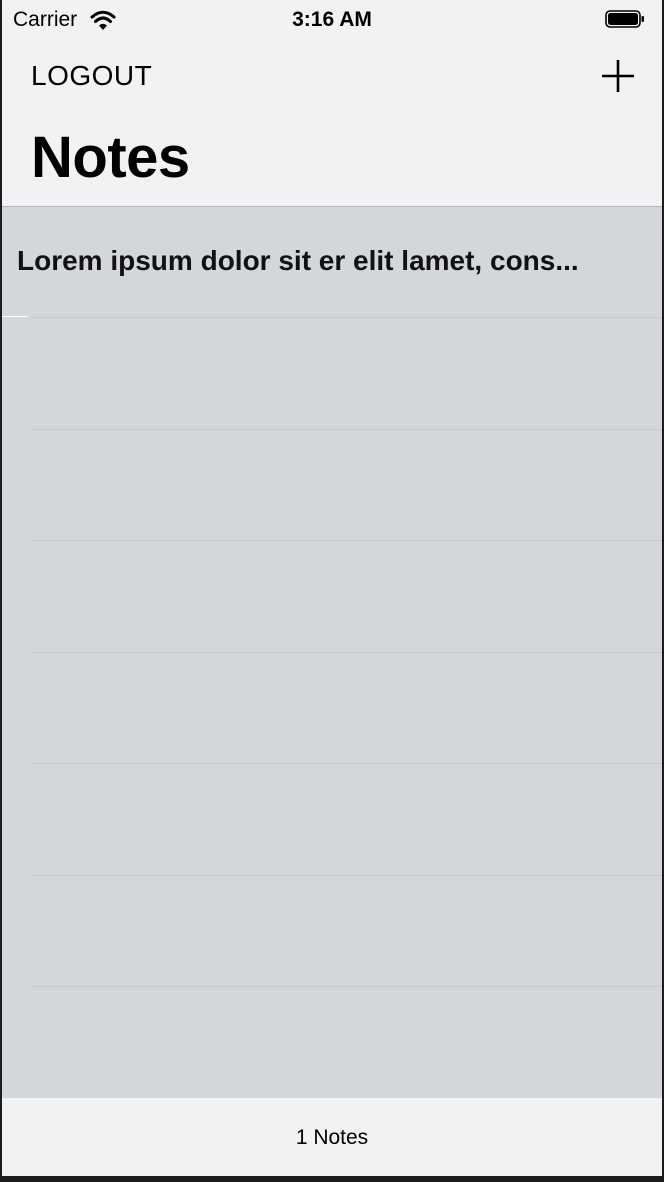 The image size is (664, 1182). Describe the element at coordinates (618, 76) in the screenshot. I see `plus-icon` at that location.